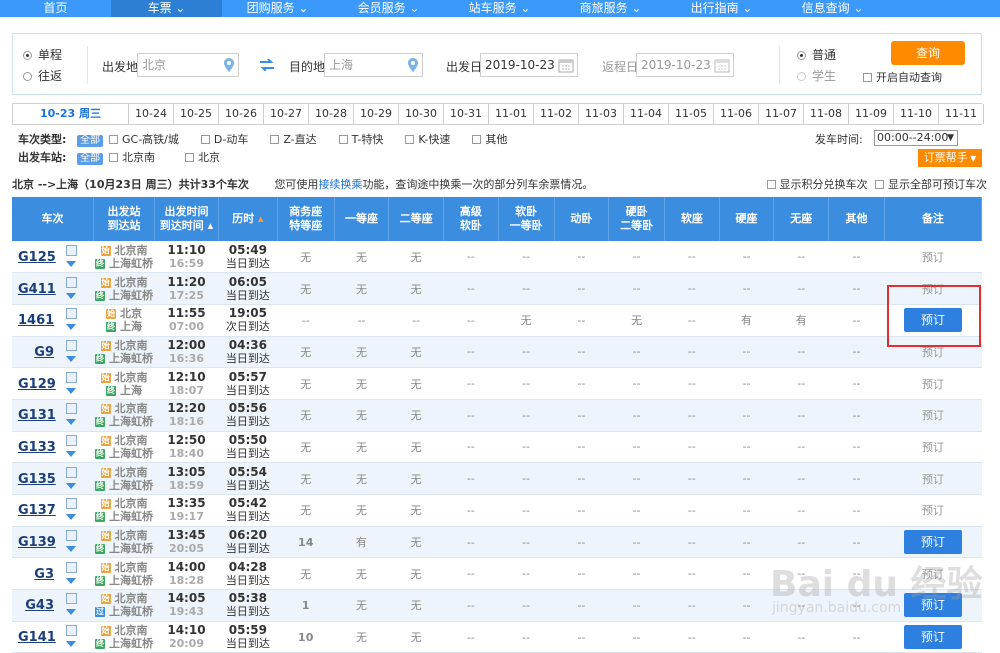  Describe the element at coordinates (736, 114) in the screenshot. I see `date-tab: 11-06` at that location.